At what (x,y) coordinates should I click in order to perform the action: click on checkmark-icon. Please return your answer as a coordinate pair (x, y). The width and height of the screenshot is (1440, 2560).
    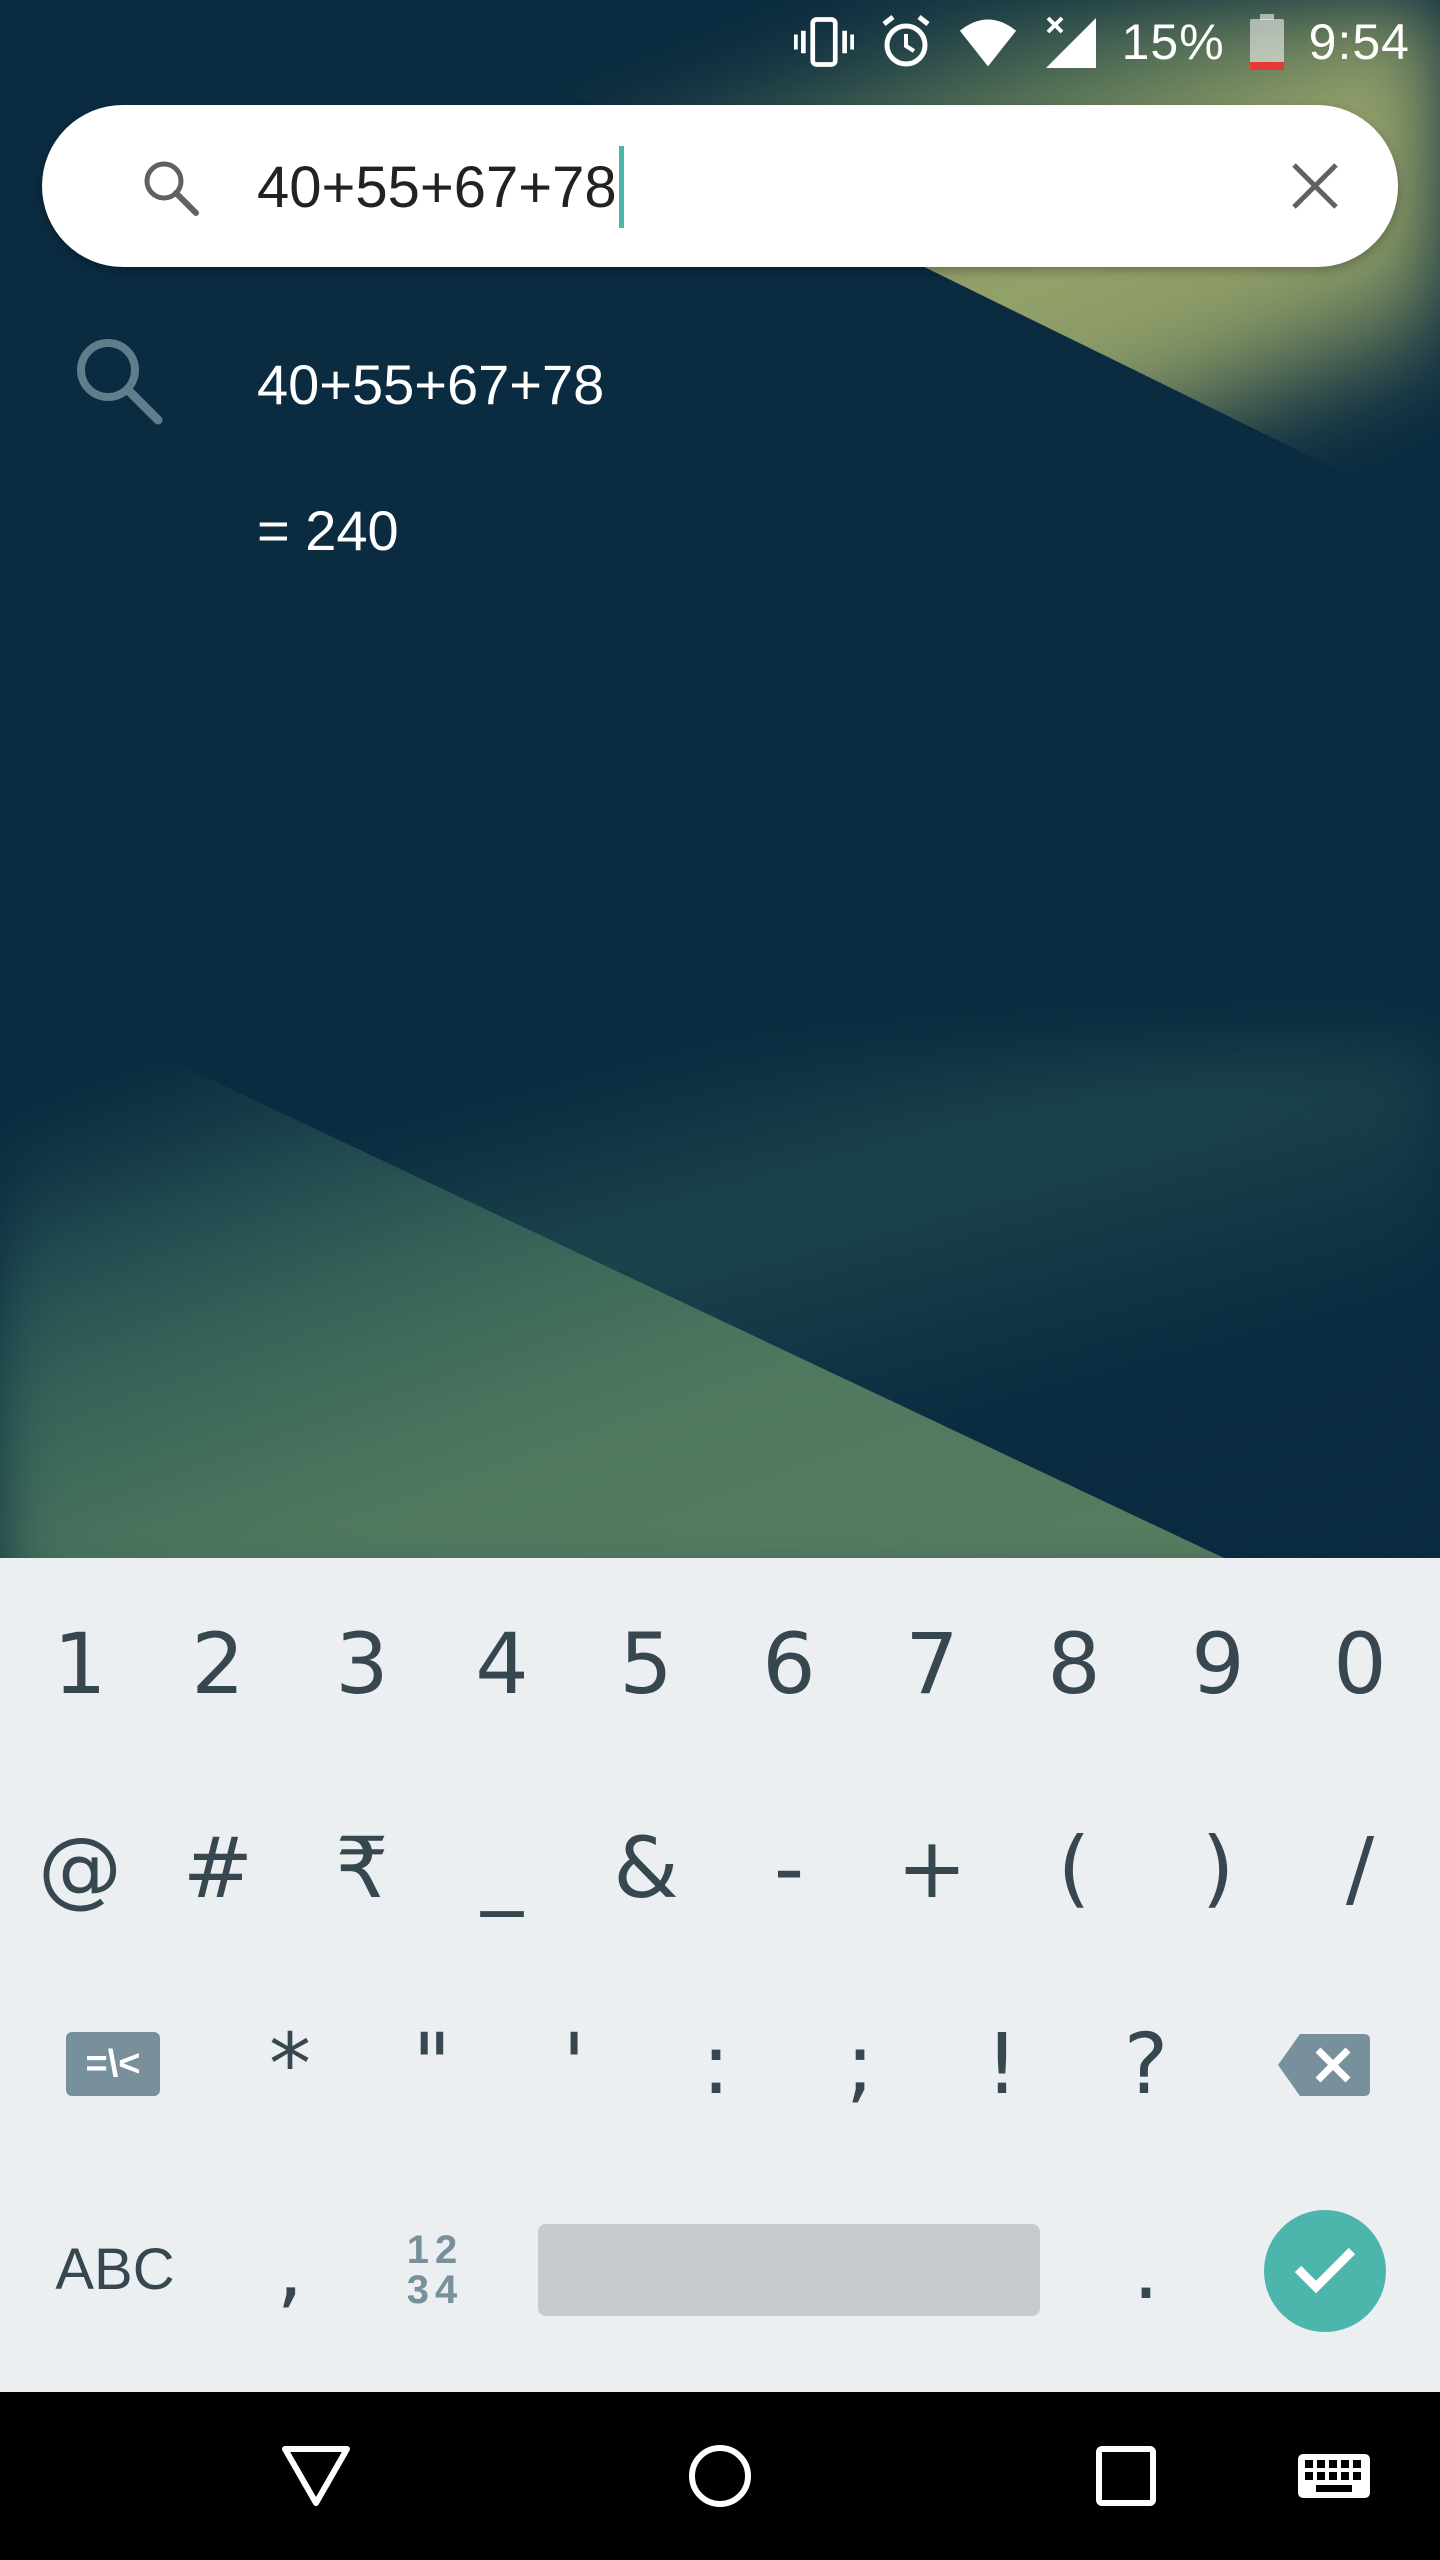
    Looking at the image, I should click on (1325, 2271).